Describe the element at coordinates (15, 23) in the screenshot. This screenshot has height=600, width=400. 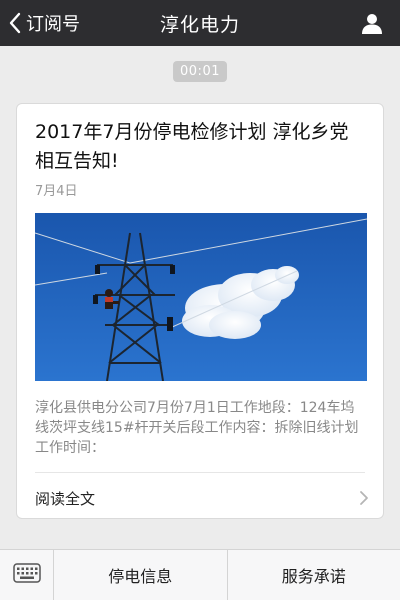
I see `chevron-left-icon` at that location.